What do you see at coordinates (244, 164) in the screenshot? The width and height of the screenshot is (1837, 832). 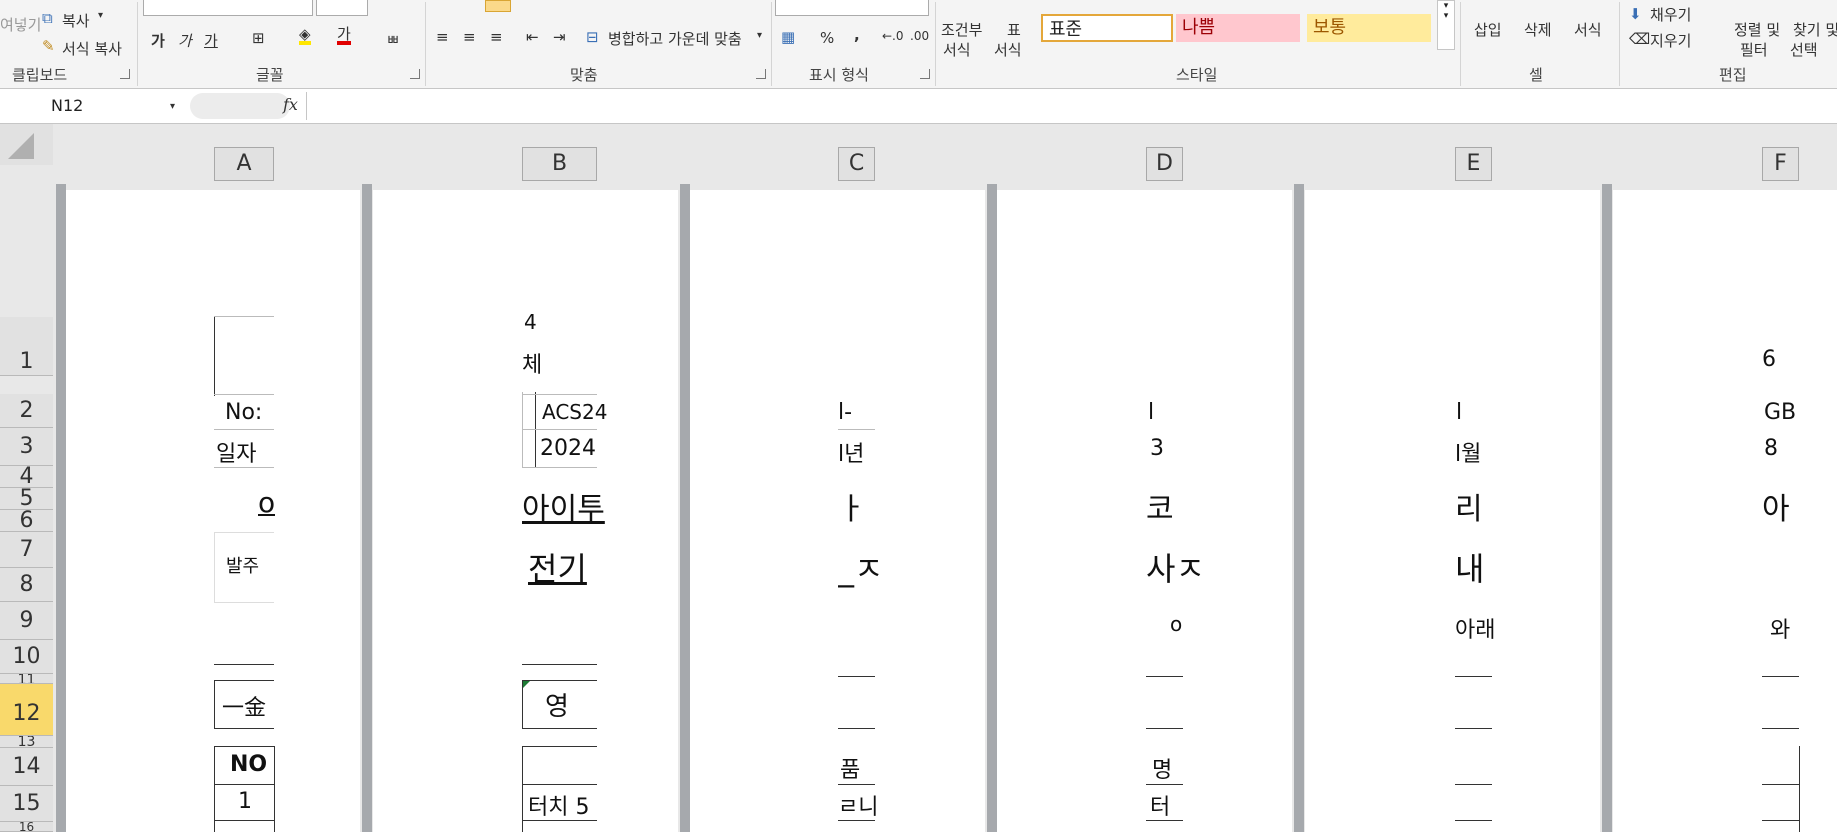 I see `column-header-a: A` at bounding box center [244, 164].